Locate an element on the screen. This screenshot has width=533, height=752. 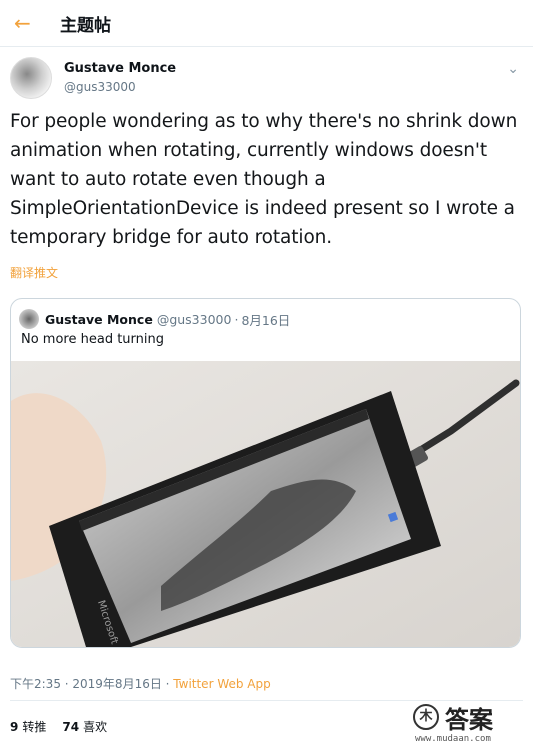
quoted-author-handle: @gus33000 is located at coordinates (194, 319).